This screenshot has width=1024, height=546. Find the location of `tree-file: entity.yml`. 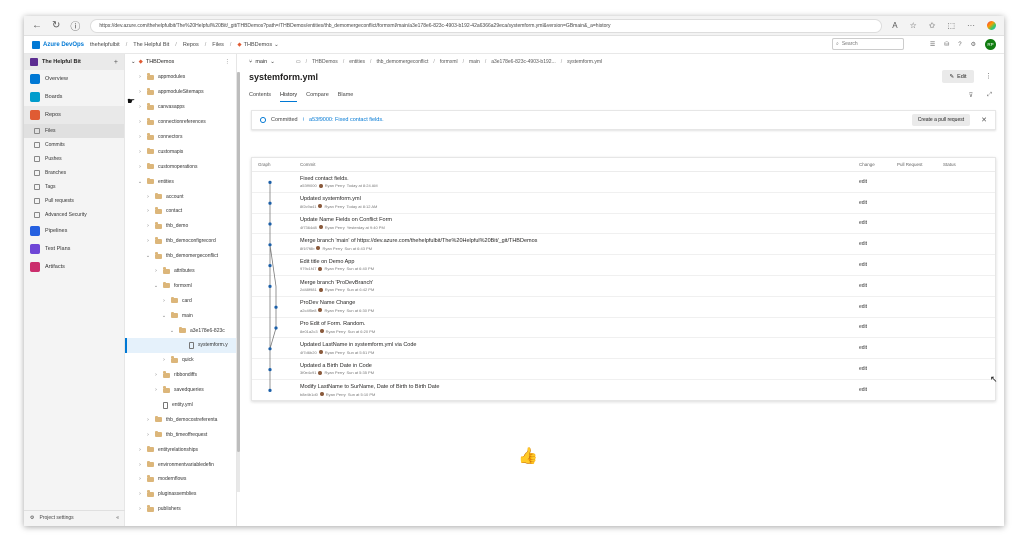

tree-file: entity.yml is located at coordinates (180, 405).